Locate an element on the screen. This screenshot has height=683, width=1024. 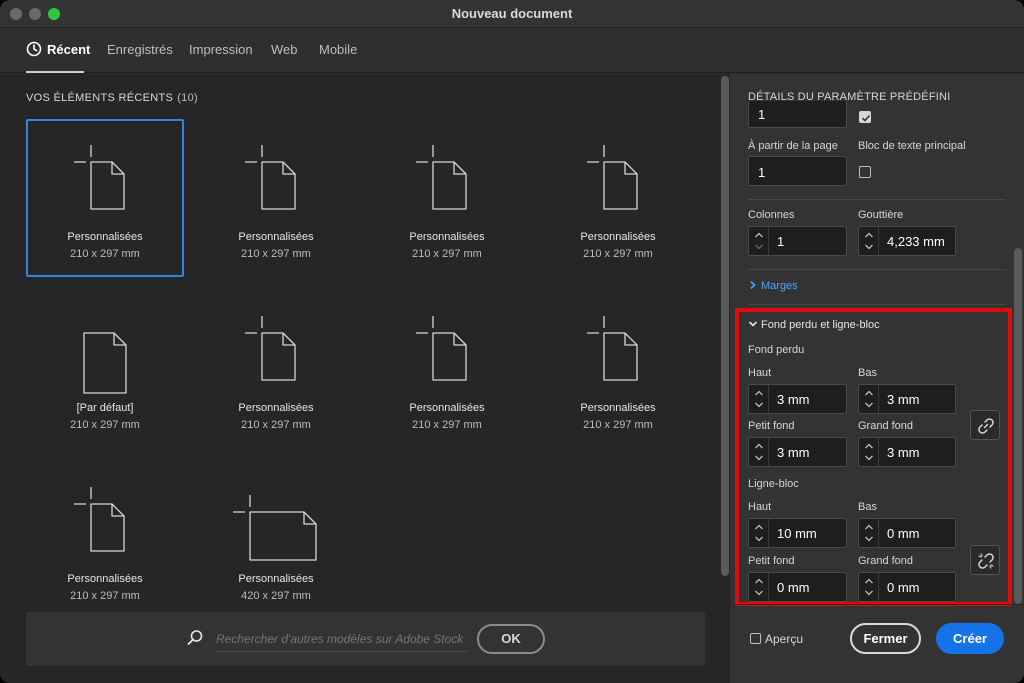
tab-mobile: Mobile is located at coordinates (338, 49).